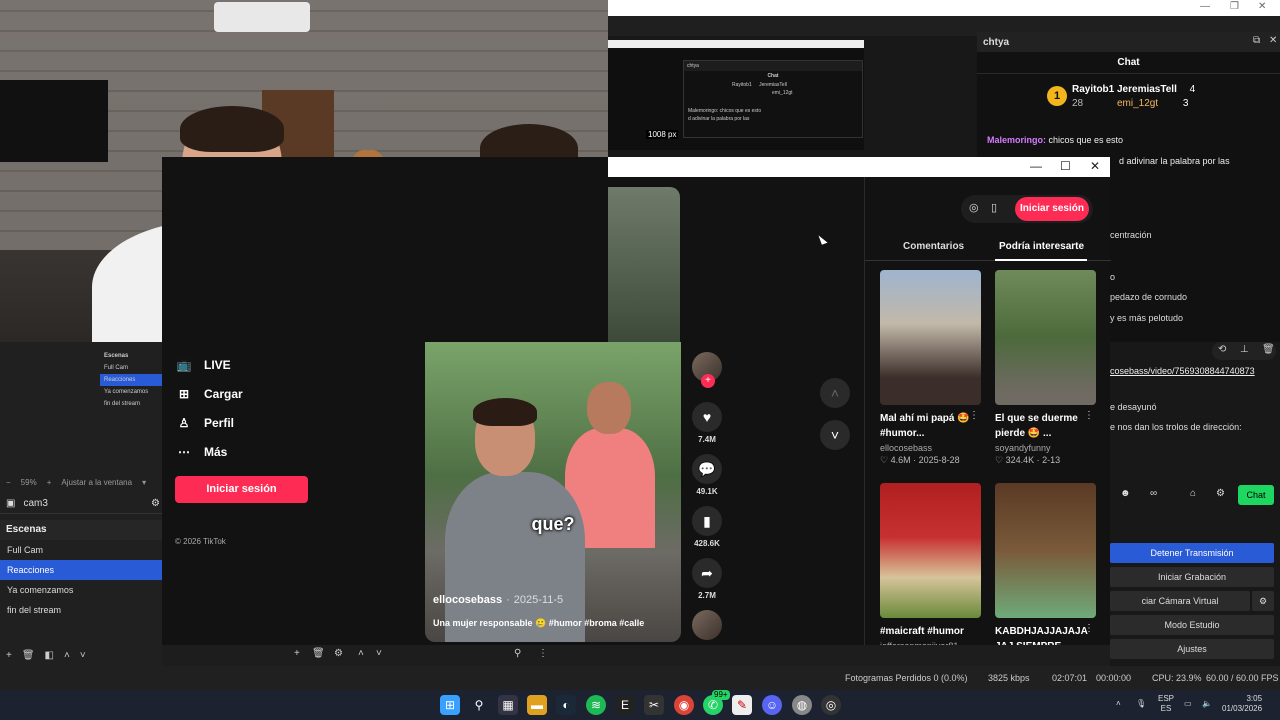  What do you see at coordinates (1045, 568) in the screenshot?
I see `recommended-card: KABDHJAJJAJAJA JAJ SIEMPRE... ⋮` at bounding box center [1045, 568].